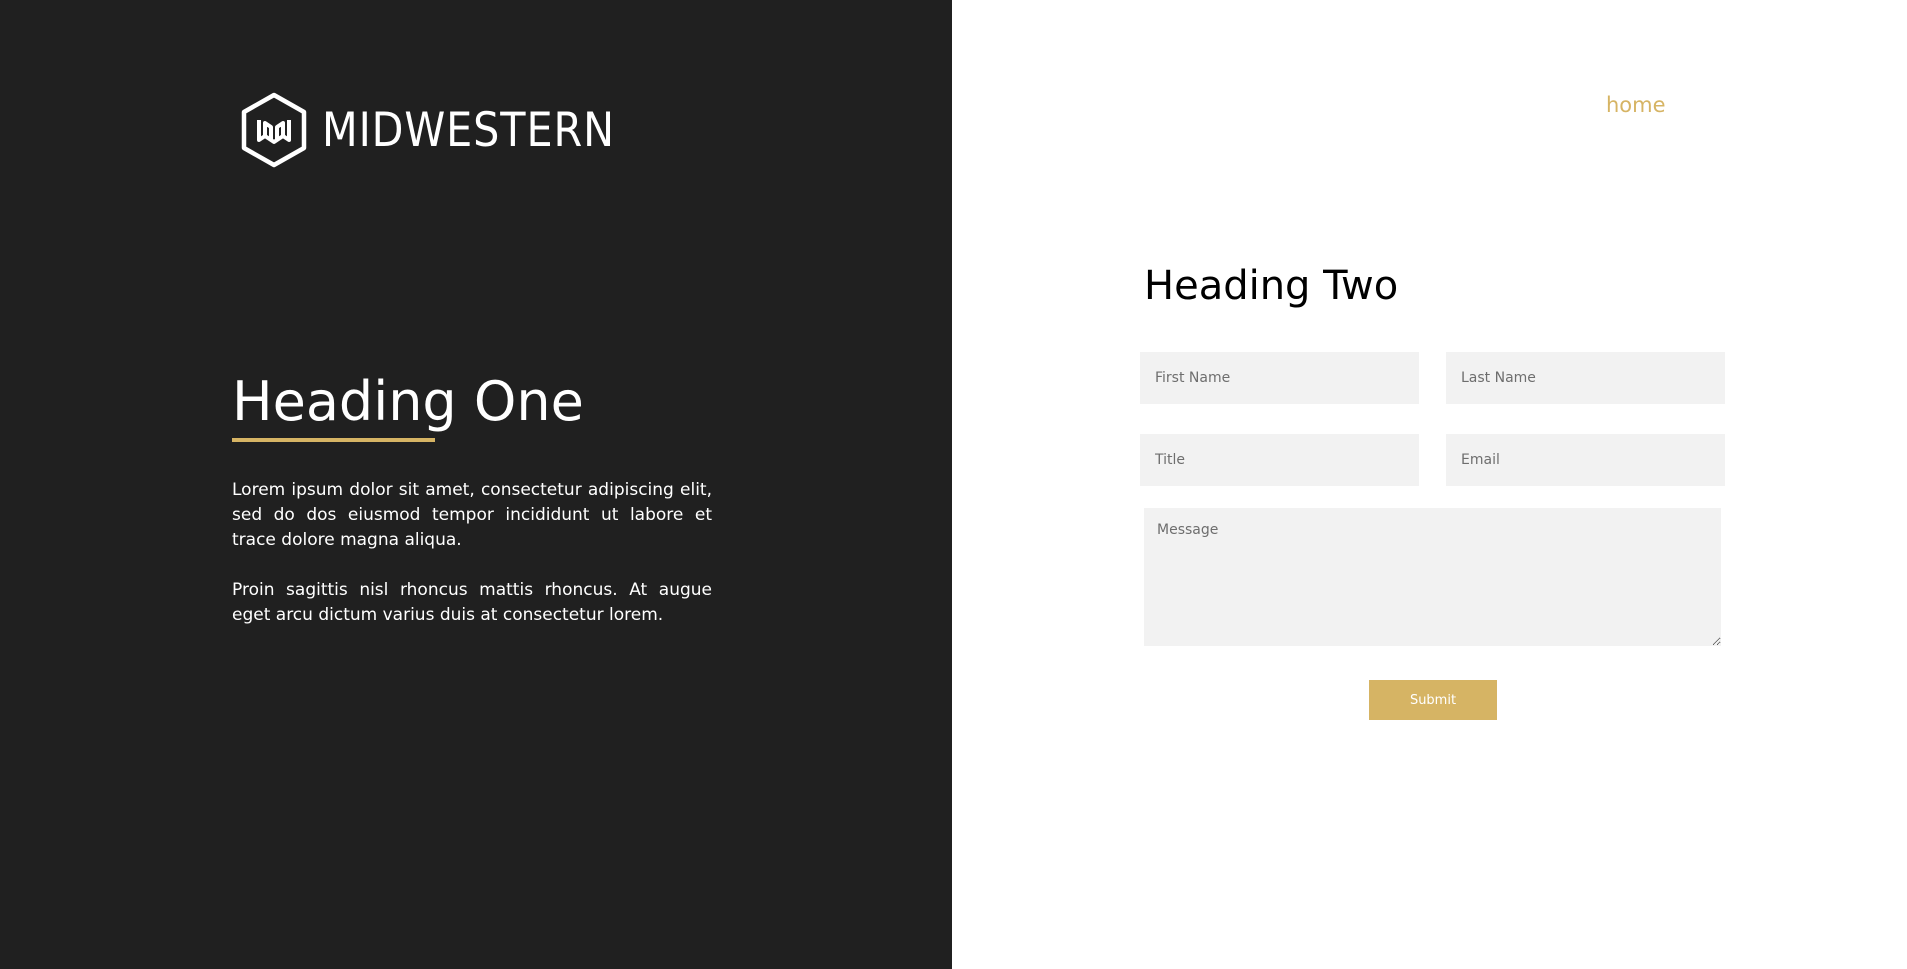 This screenshot has width=1907, height=969. What do you see at coordinates (468, 130) in the screenshot?
I see `brand-name: MIDWESTERN` at bounding box center [468, 130].